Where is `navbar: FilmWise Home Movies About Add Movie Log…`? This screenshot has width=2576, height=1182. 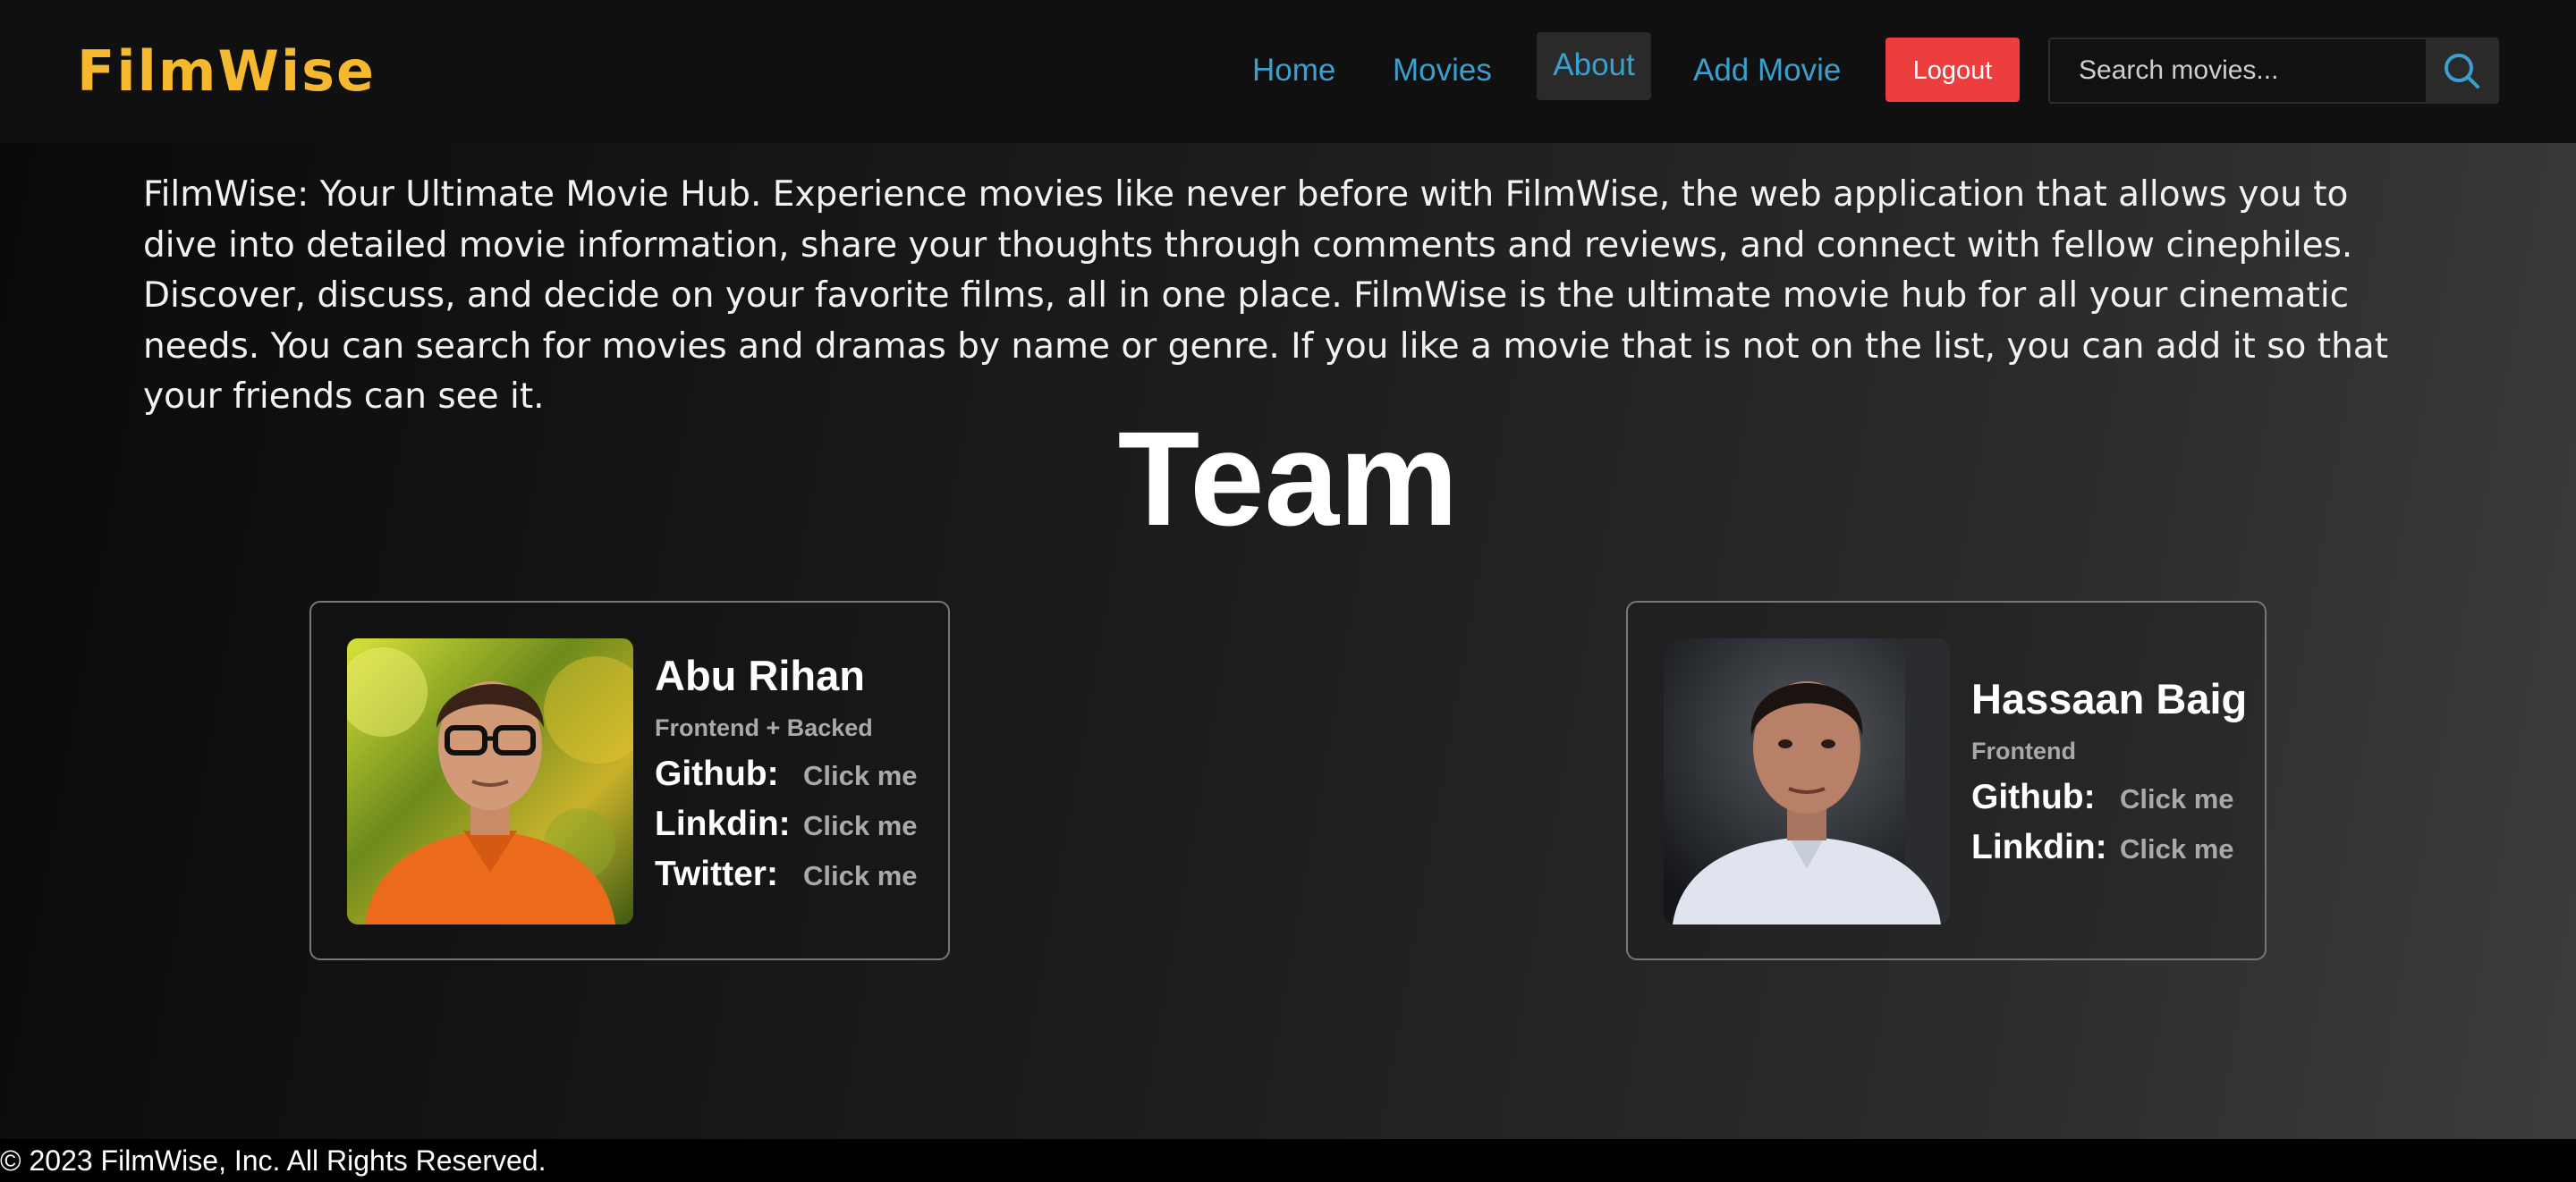 navbar: FilmWise Home Movies About Add Movie Log… is located at coordinates (1288, 71).